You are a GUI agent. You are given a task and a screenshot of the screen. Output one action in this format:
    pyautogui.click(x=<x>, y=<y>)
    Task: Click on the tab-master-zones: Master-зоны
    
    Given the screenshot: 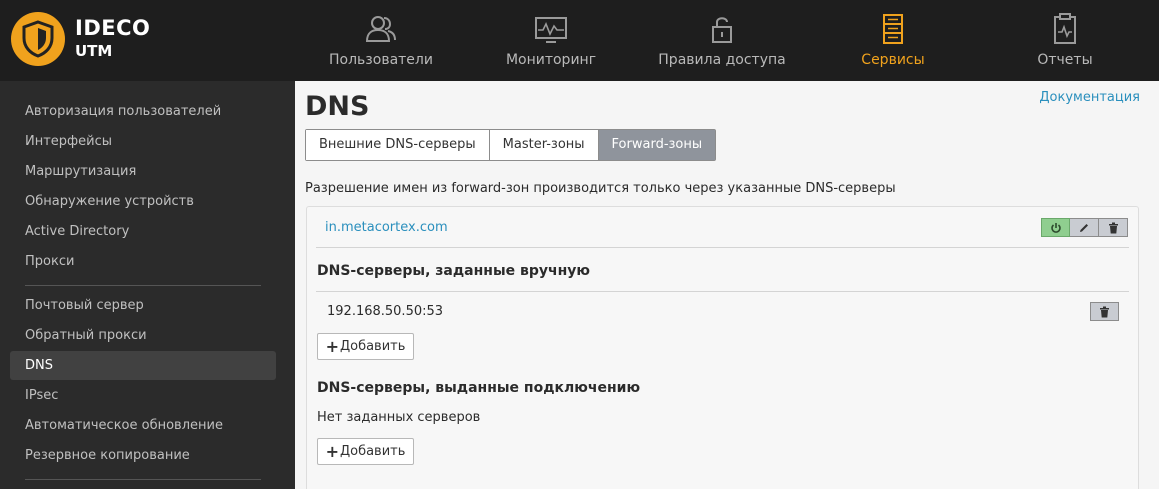 What is the action you would take?
    pyautogui.click(x=544, y=145)
    